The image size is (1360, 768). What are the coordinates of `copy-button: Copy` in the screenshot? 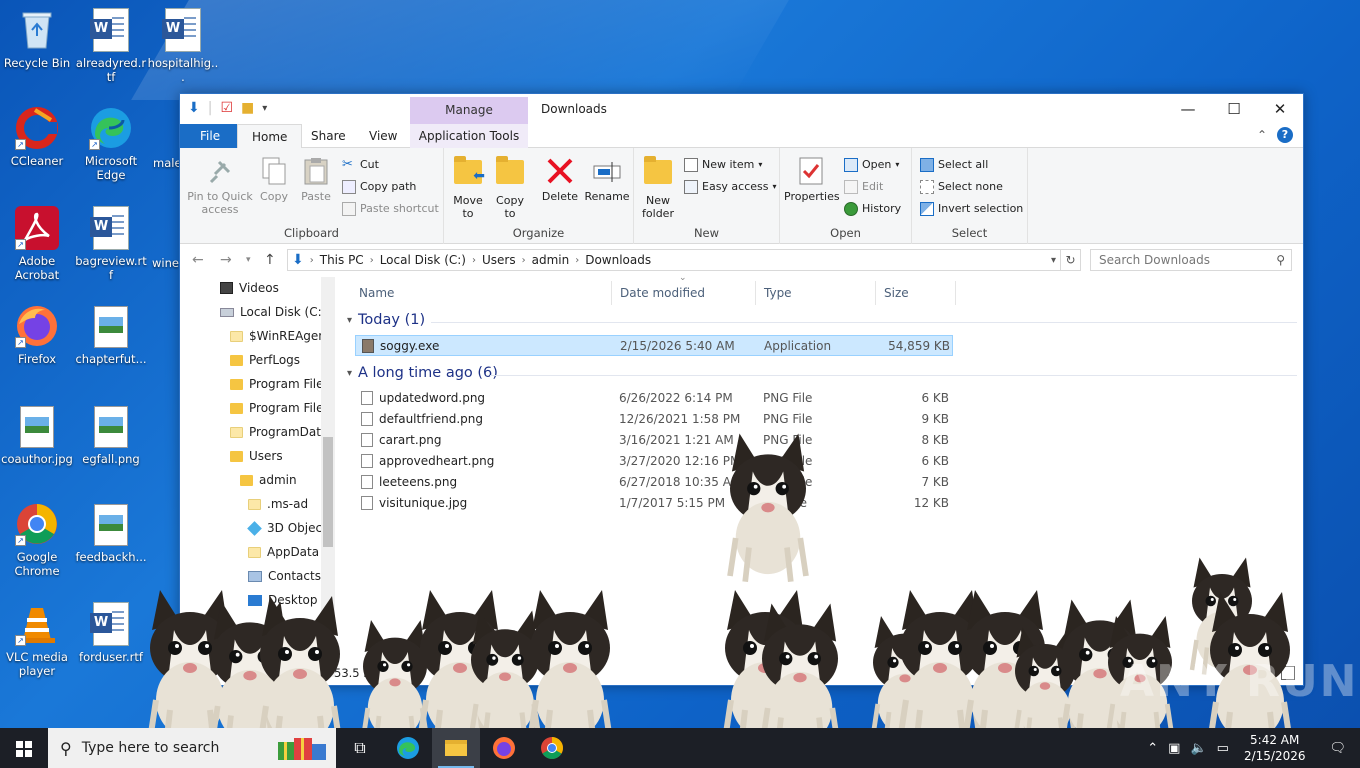 It's located at (274, 179).